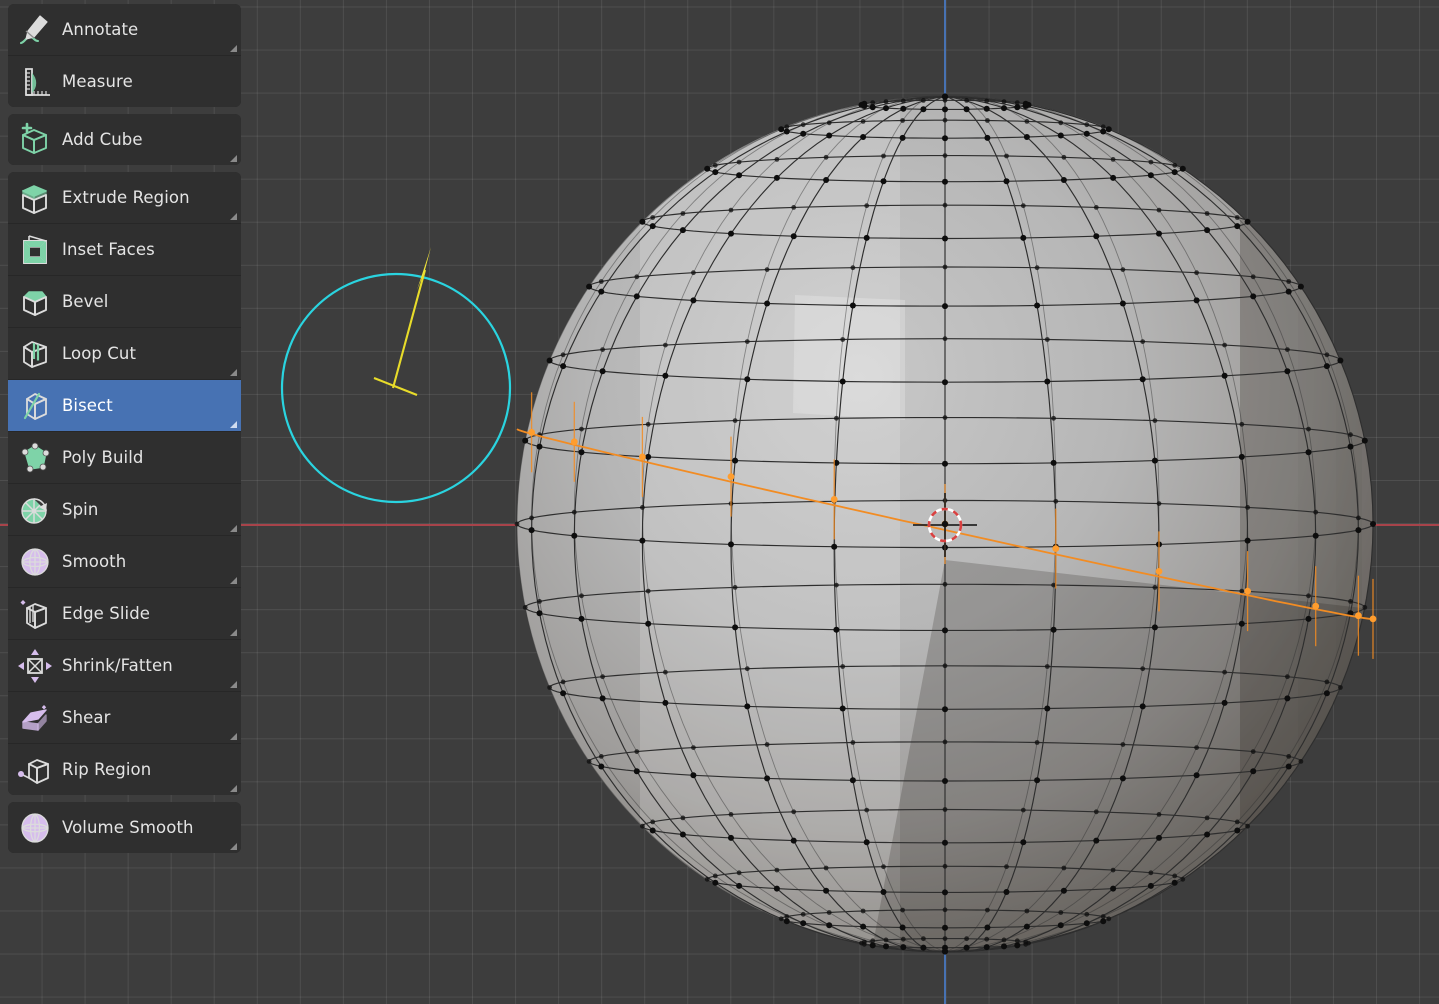 This screenshot has width=1439, height=1004. What do you see at coordinates (128, 827) in the screenshot?
I see `tool-label-volume-smooth: Volume Smooth` at bounding box center [128, 827].